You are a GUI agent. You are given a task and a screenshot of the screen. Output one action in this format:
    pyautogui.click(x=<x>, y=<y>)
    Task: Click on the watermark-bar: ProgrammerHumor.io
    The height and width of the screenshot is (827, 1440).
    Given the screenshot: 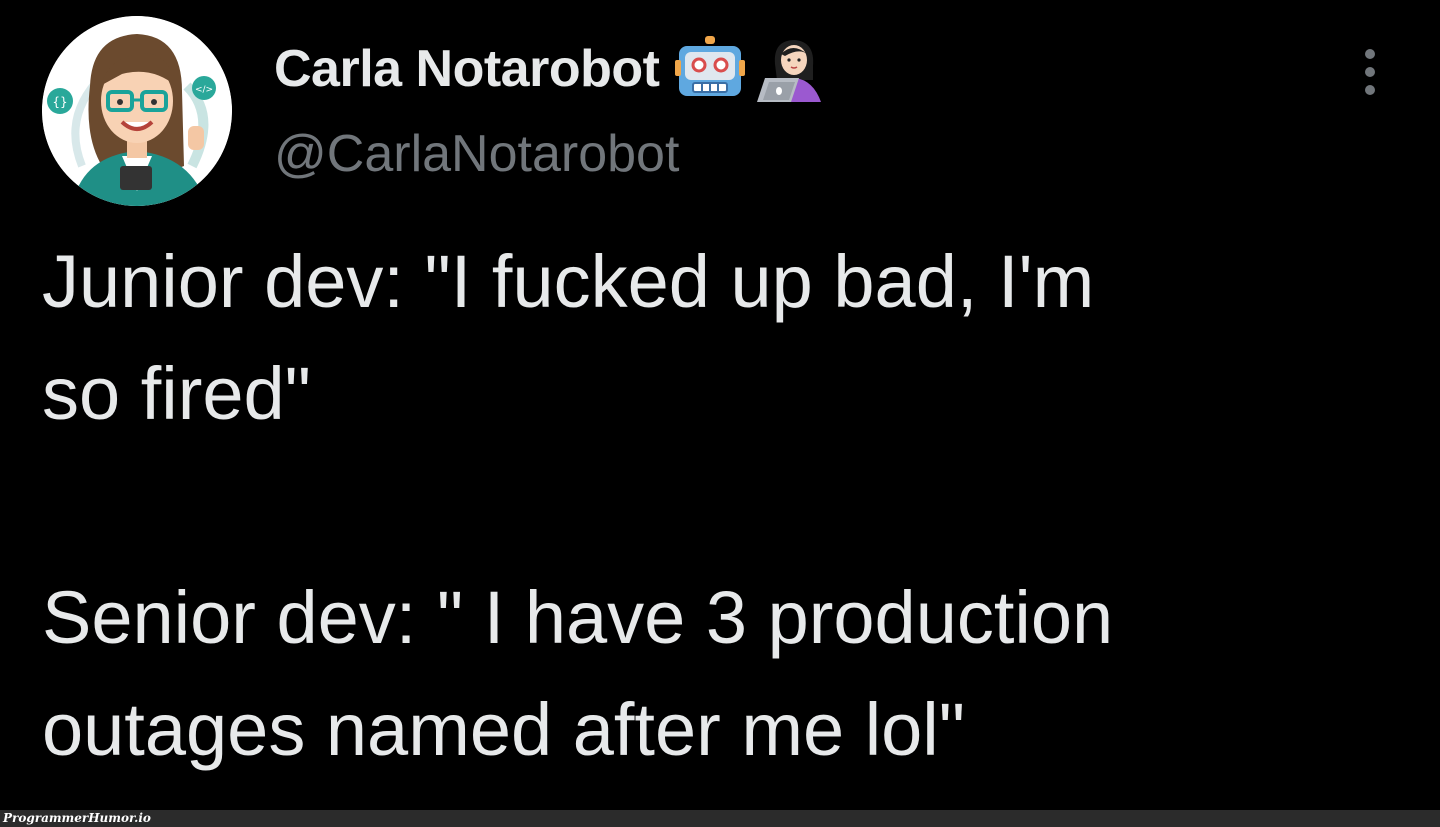 What is the action you would take?
    pyautogui.click(x=720, y=818)
    